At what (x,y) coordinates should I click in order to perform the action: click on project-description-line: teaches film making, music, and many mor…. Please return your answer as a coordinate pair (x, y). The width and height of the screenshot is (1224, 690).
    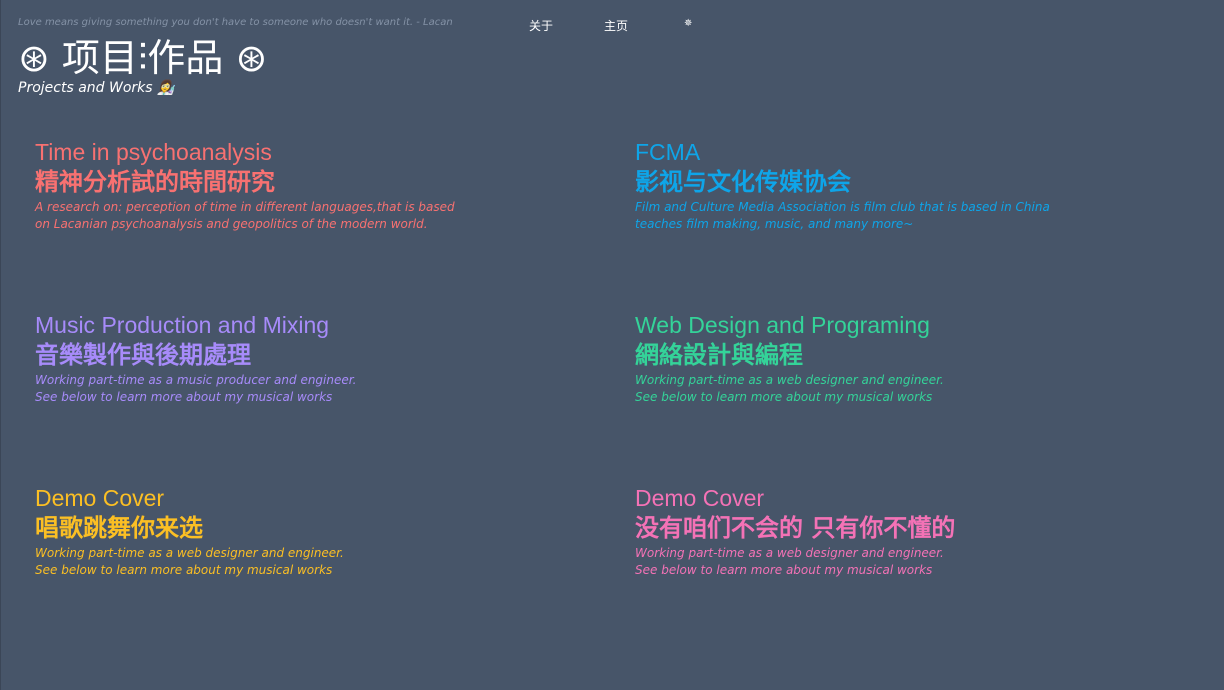
    Looking at the image, I should click on (774, 224).